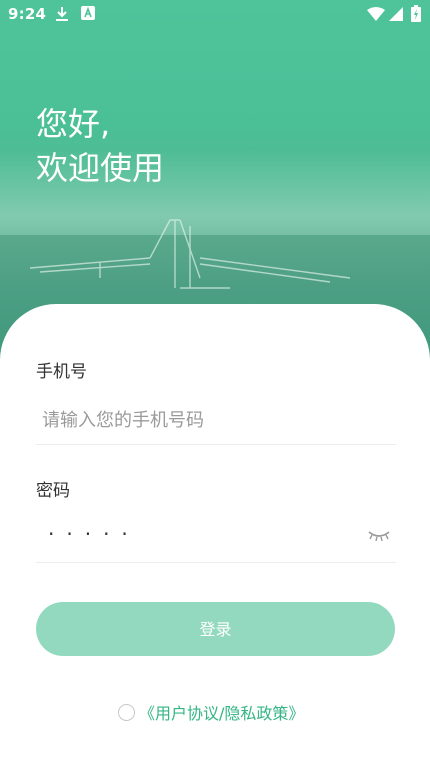 This screenshot has width=430, height=766. I want to click on download-icon, so click(62, 14).